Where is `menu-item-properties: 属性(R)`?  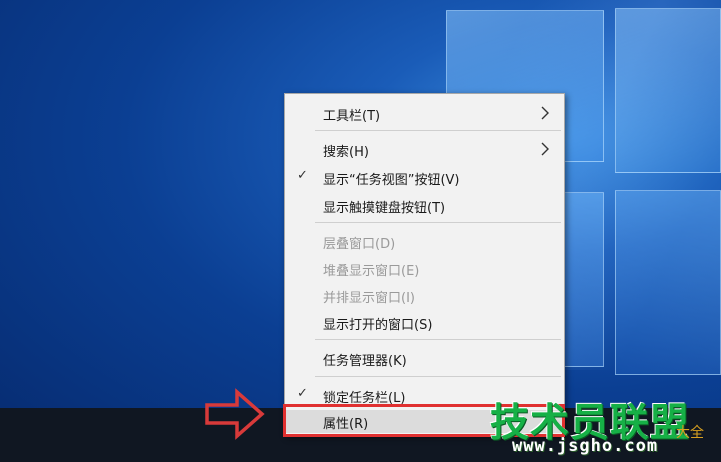 menu-item-properties: 属性(R) is located at coordinates (424, 421).